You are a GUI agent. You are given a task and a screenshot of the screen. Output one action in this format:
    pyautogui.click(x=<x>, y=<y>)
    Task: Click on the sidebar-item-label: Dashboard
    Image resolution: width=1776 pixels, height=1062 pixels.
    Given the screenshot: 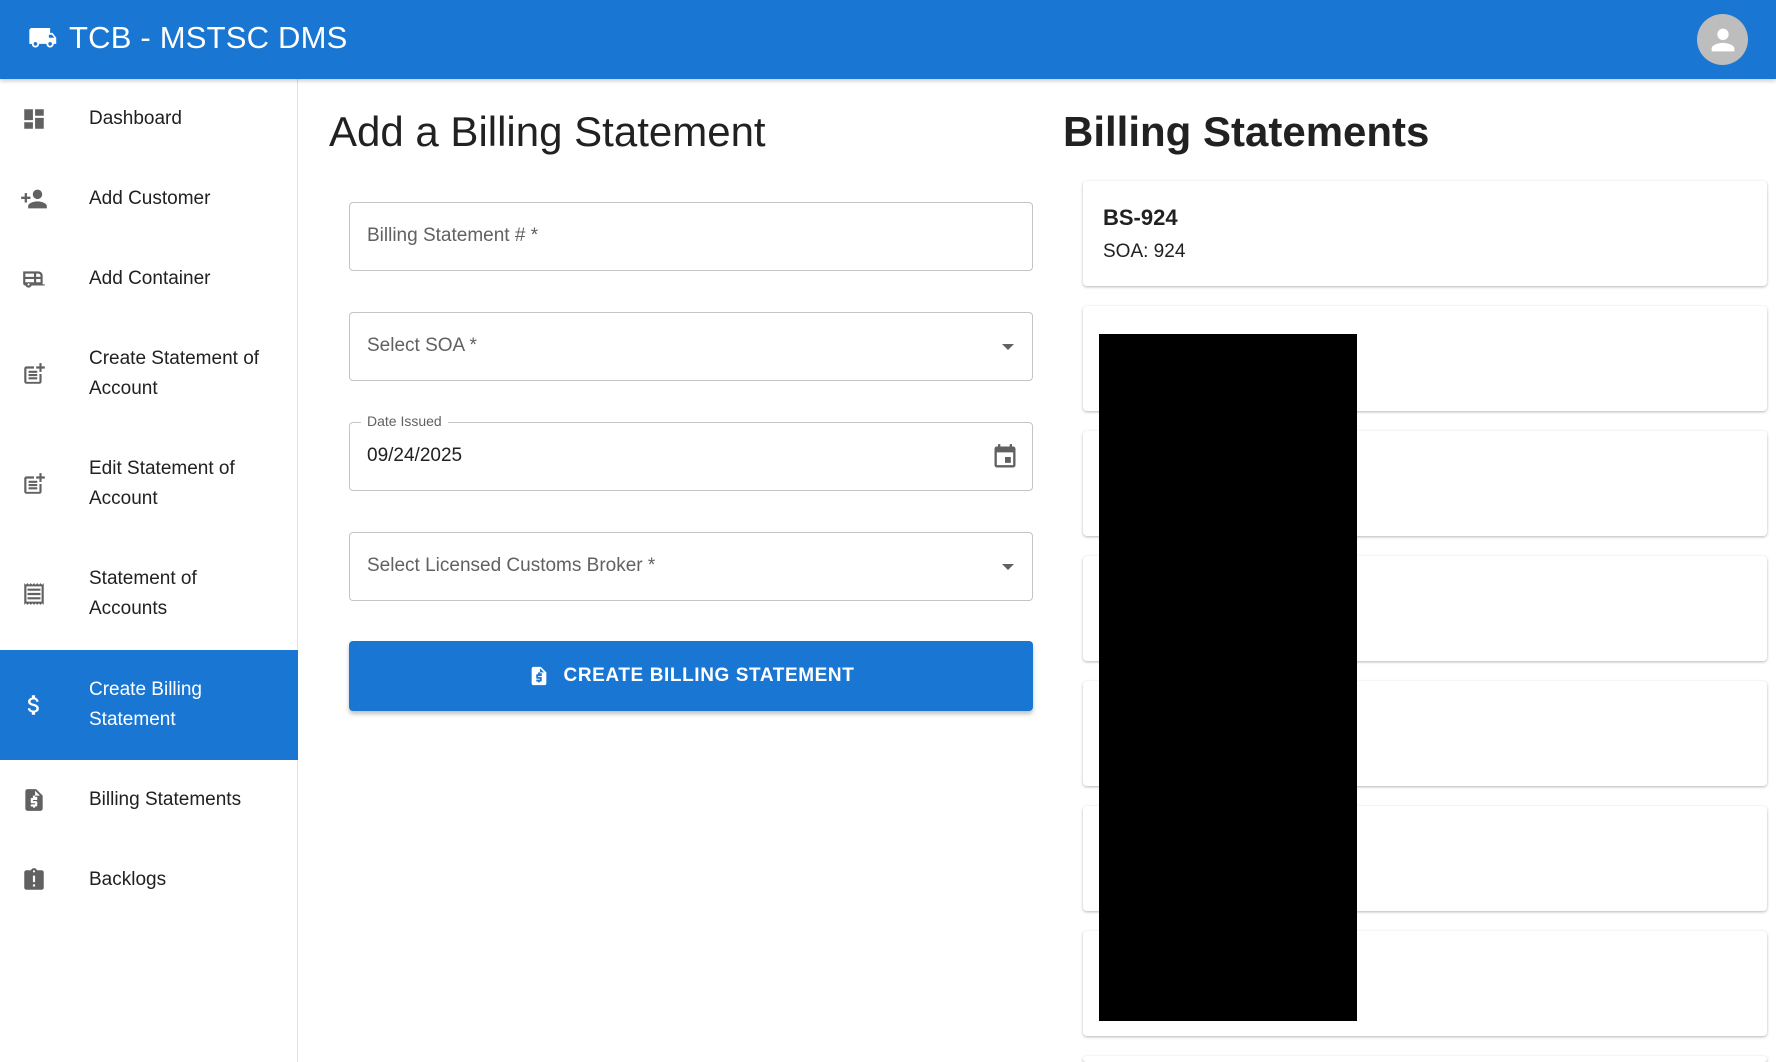 What is the action you would take?
    pyautogui.click(x=135, y=118)
    